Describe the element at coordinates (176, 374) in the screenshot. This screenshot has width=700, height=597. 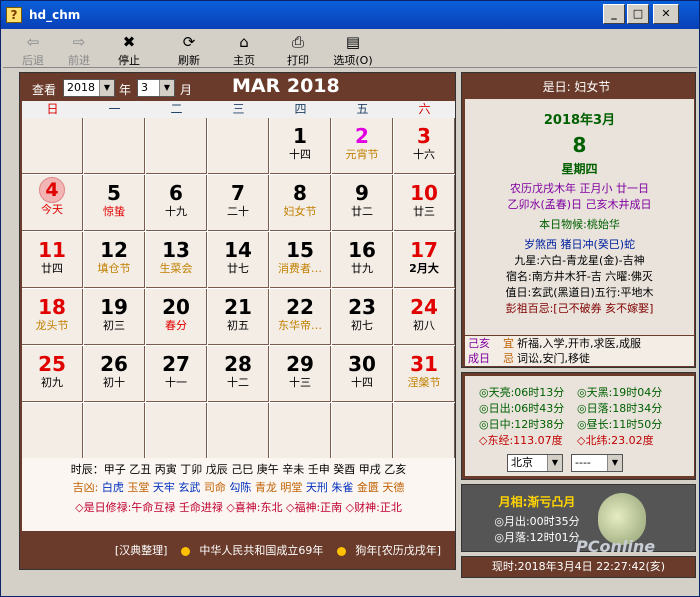
I see `day-cell: 27 十一` at that location.